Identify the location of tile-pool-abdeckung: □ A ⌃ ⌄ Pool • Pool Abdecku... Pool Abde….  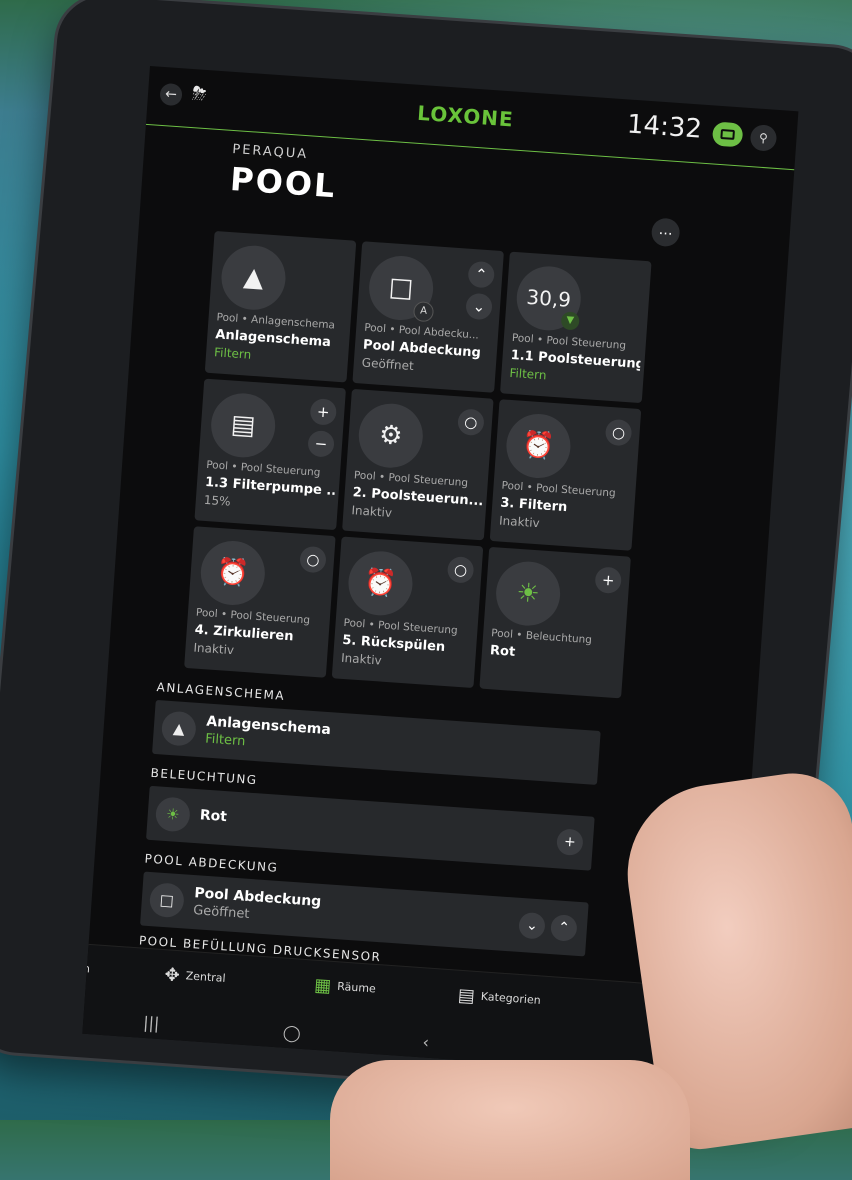
(428, 317).